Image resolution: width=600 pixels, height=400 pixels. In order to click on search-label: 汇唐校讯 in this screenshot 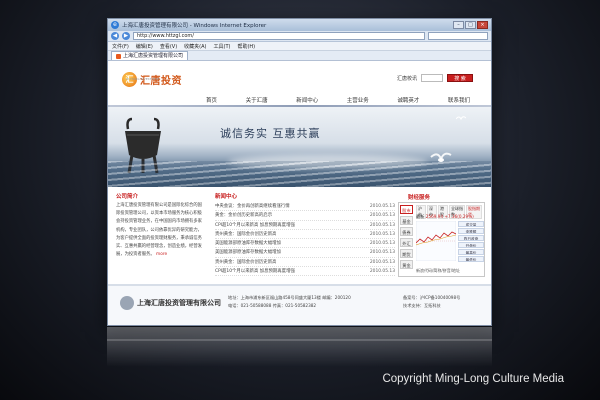, I will do `click(406, 78)`.